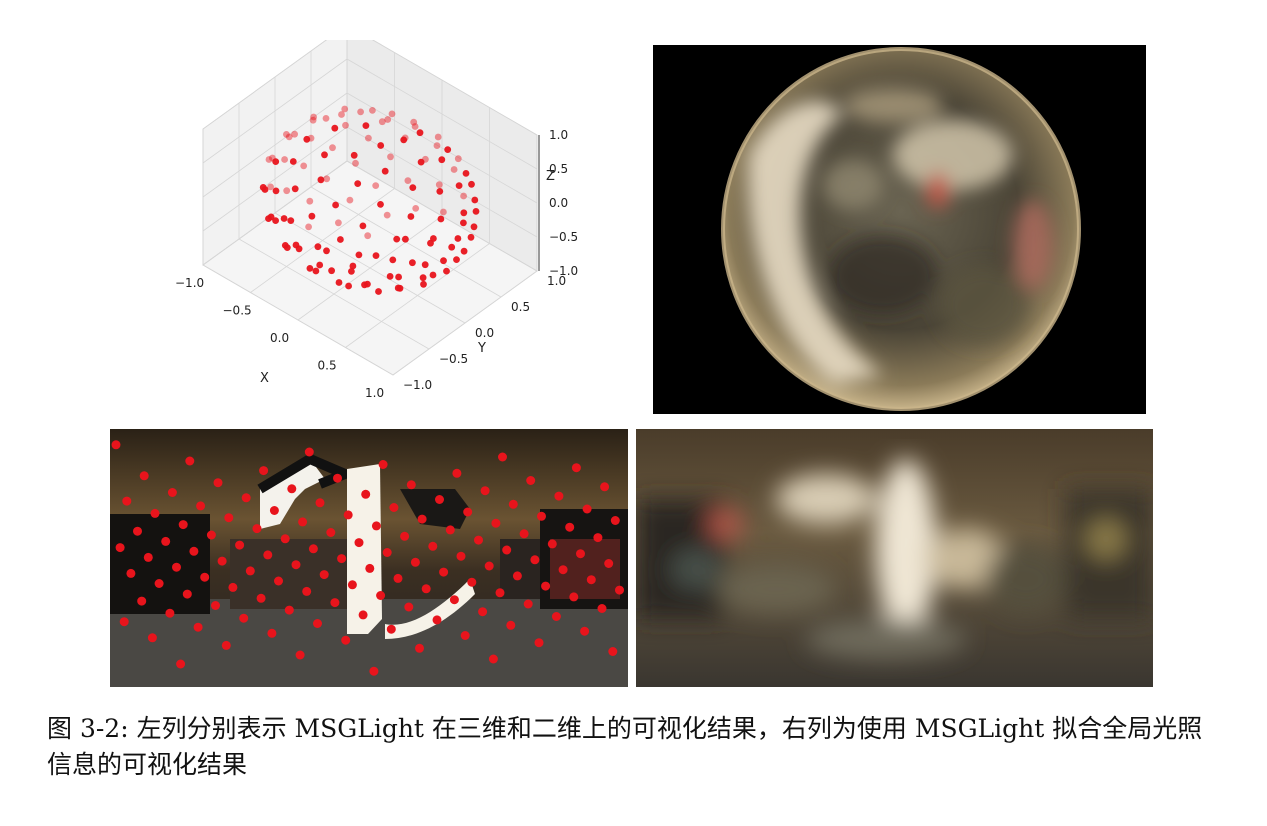 This screenshot has width=1267, height=826. What do you see at coordinates (520, 307) in the screenshot?
I see `y-tick-label: 0.5` at bounding box center [520, 307].